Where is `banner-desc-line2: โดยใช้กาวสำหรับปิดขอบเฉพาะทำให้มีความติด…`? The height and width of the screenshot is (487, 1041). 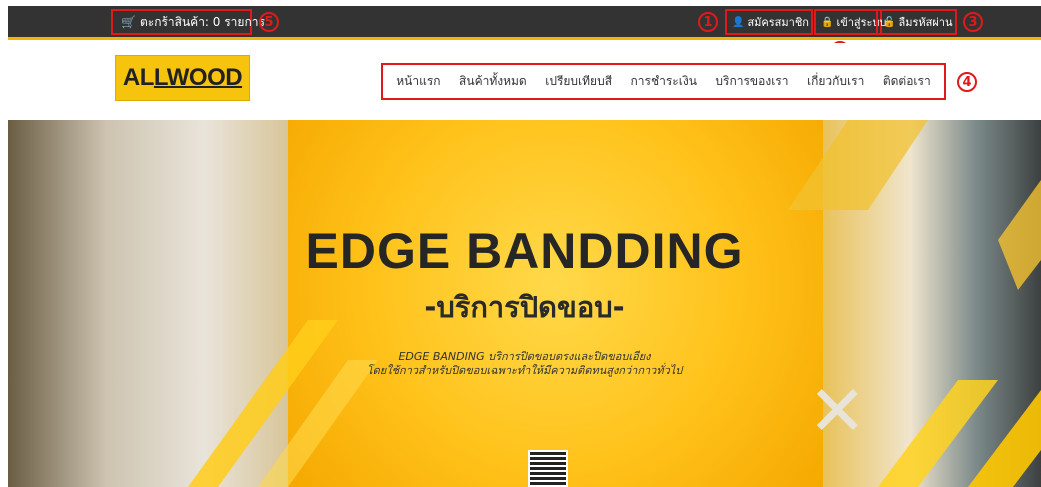
banner-desc-line2: โดยใช้กาวสำหรับปิดขอบเฉพาะทำให้มีความติด… is located at coordinates (524, 370).